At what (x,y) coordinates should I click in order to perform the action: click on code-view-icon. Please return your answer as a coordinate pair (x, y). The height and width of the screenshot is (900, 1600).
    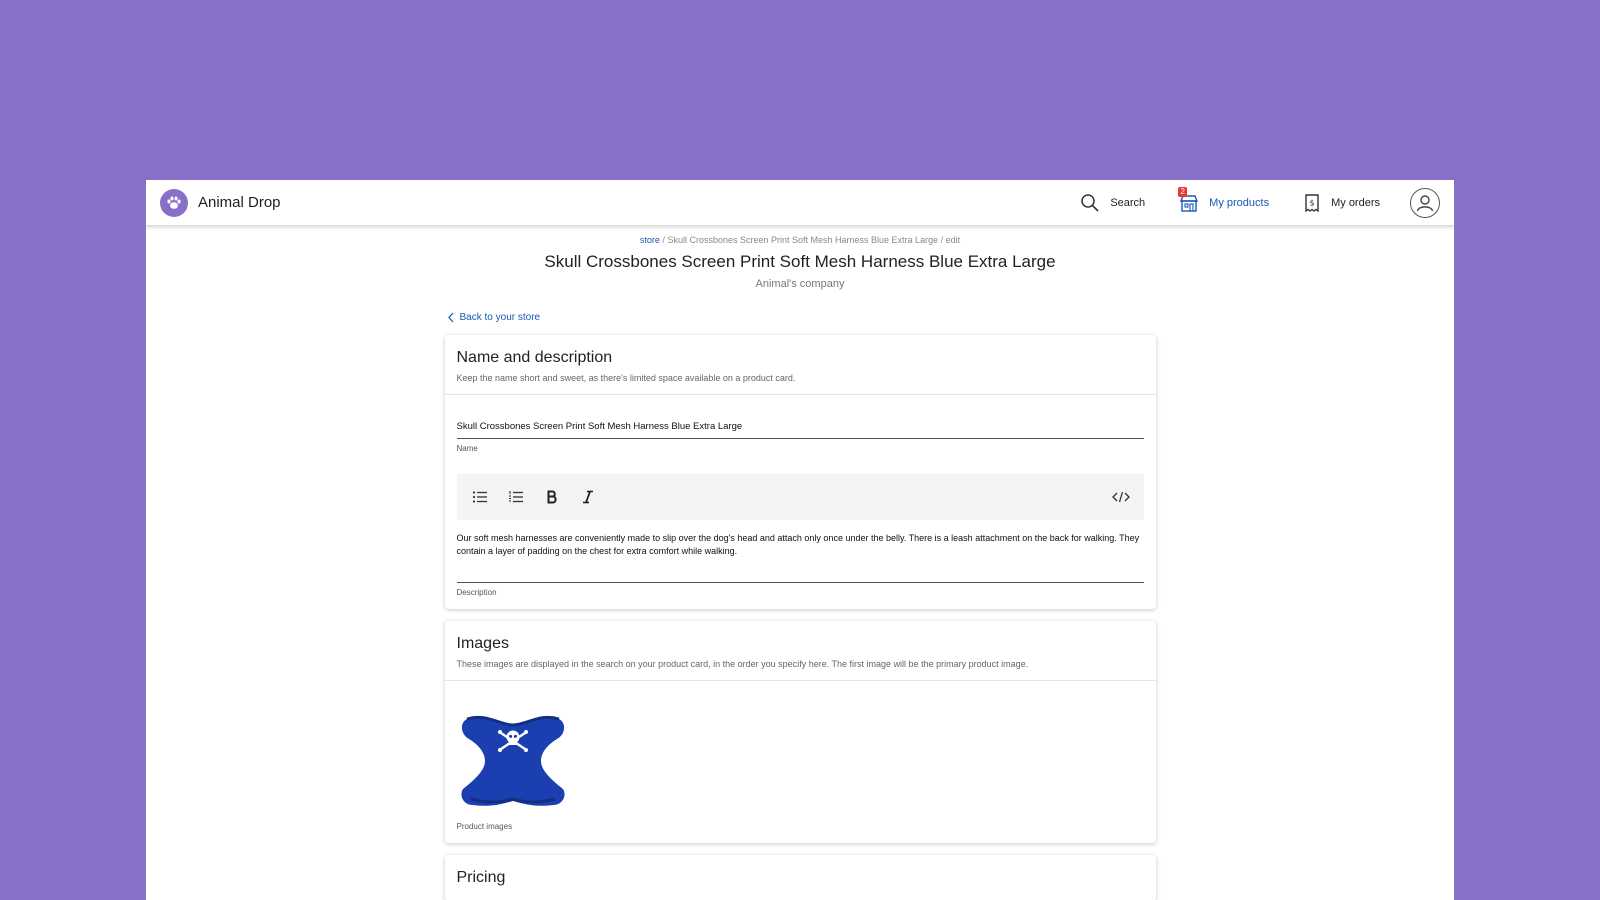
    Looking at the image, I should click on (1120, 497).